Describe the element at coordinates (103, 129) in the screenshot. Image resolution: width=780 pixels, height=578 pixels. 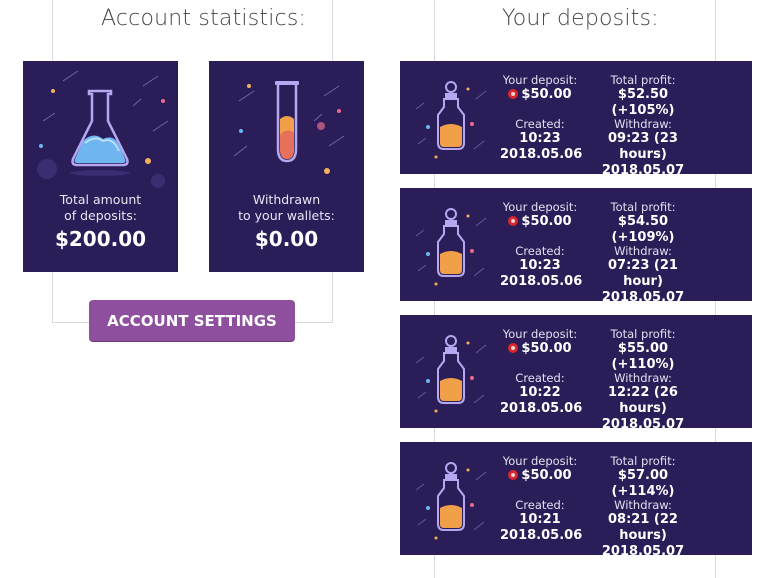
I see `flask-icon` at that location.